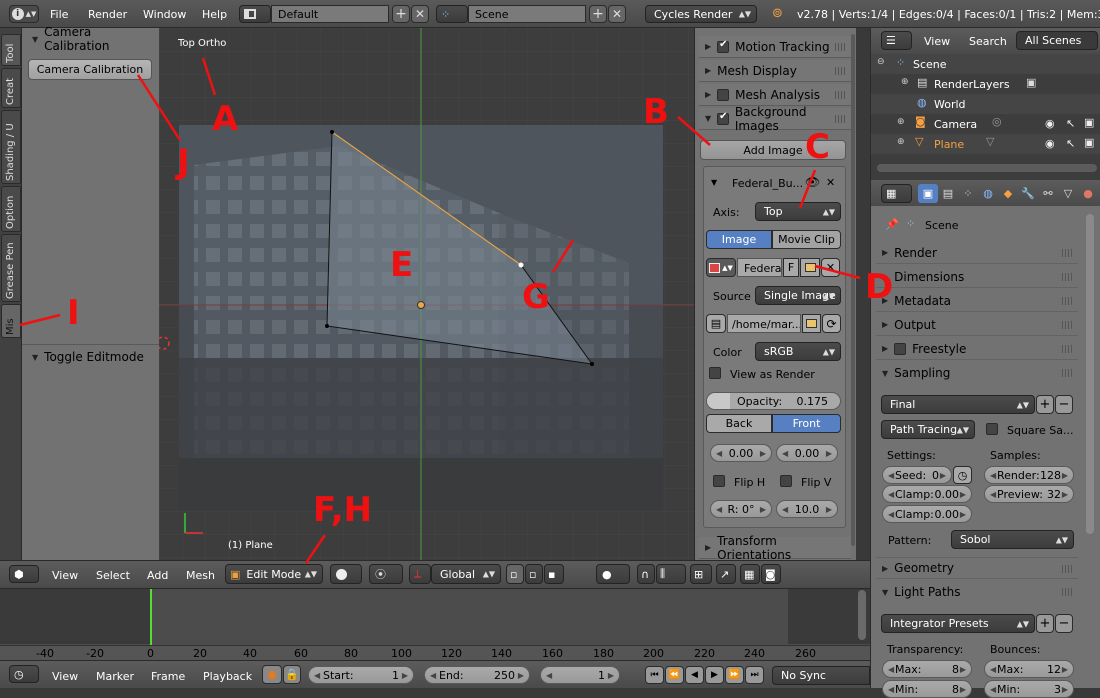 The width and height of the screenshot is (1100, 698). I want to click on preview-samples-field: ◀ Preview: 32 ▶, so click(1029, 494).